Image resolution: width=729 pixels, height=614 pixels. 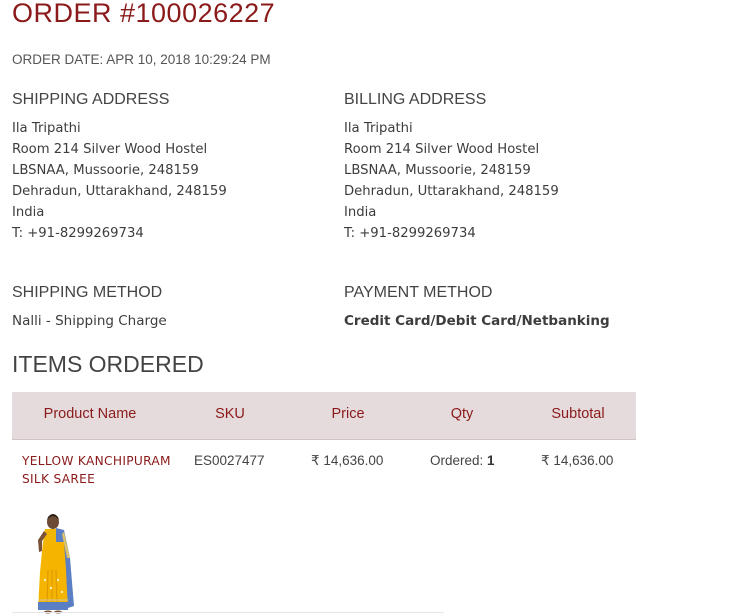 I want to click on product-subtotal: ₹ 14,636.00, so click(x=577, y=460).